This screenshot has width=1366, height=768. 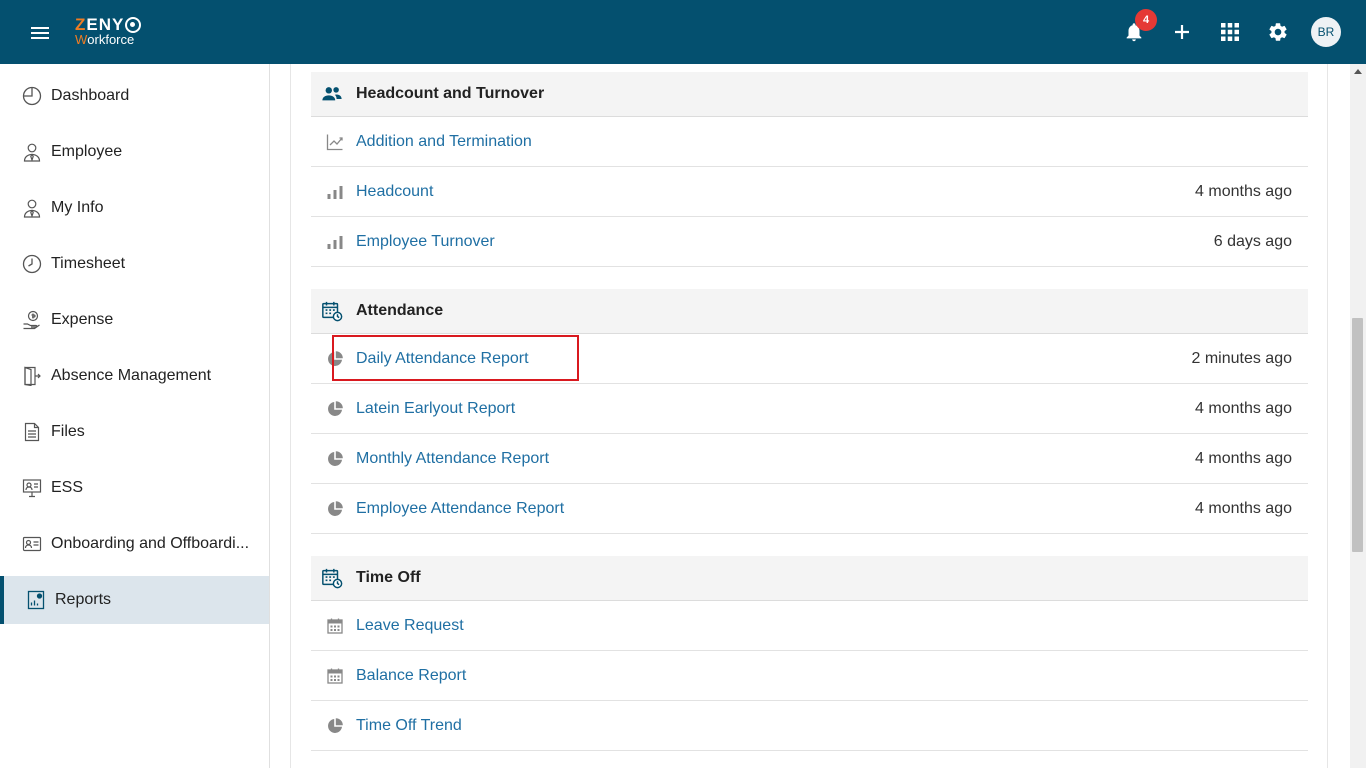 I want to click on line-chart-icon, so click(x=335, y=142).